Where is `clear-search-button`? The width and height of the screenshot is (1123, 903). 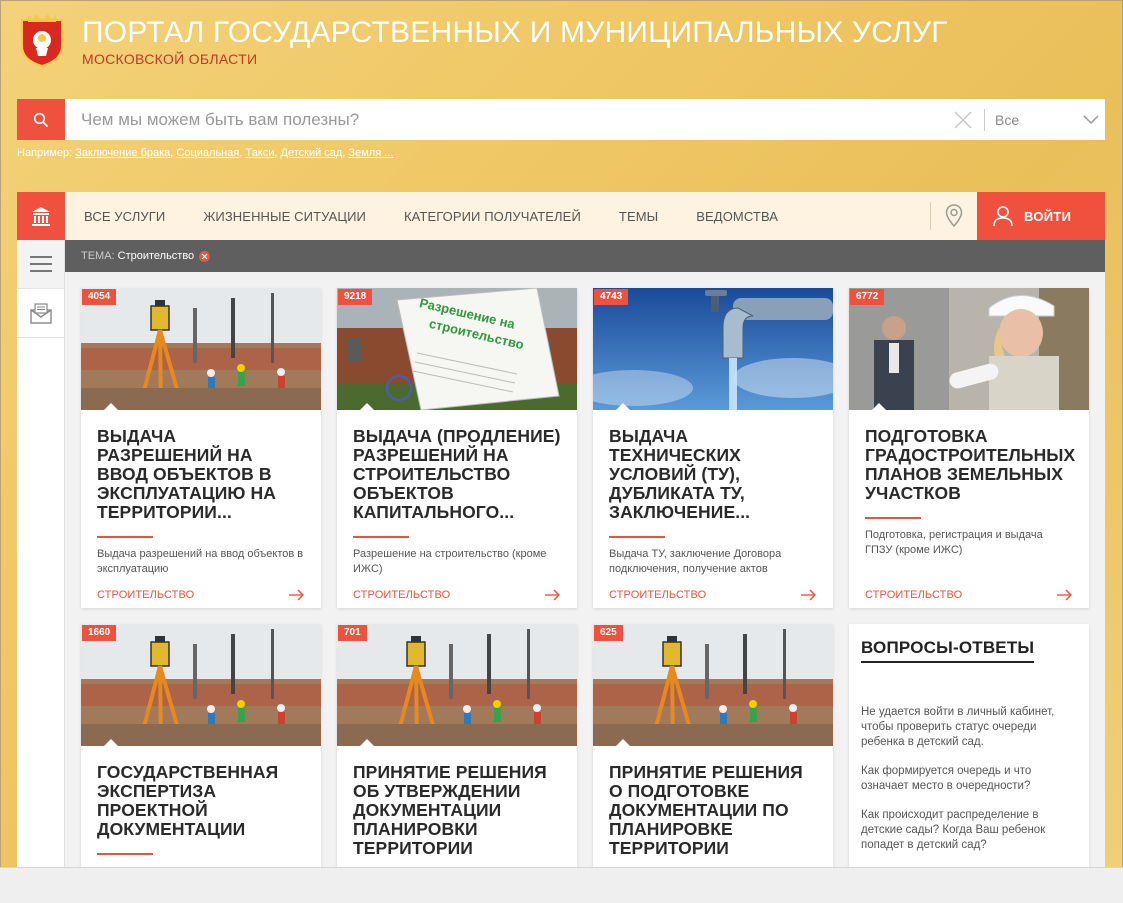
clear-search-button is located at coordinates (963, 119).